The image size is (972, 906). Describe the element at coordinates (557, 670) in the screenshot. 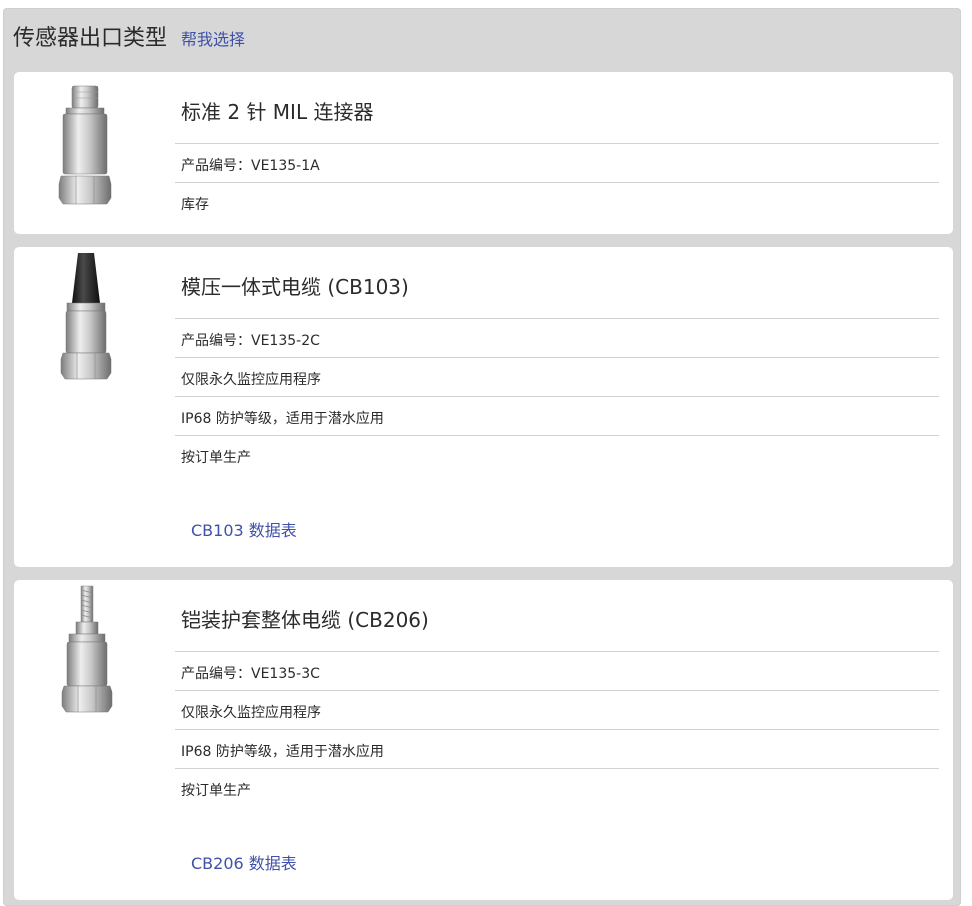

I see `part-number: 产品编号：VE135-3C` at that location.